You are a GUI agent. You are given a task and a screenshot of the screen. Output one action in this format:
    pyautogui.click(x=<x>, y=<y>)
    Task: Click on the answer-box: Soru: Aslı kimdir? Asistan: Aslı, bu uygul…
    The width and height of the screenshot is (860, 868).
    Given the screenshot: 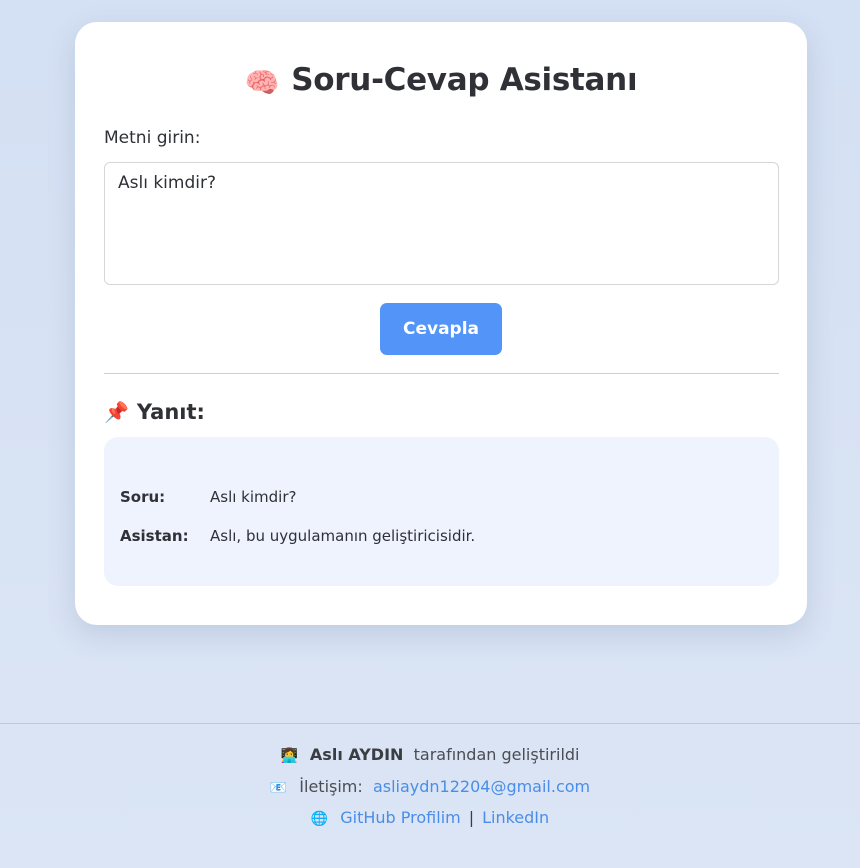 What is the action you would take?
    pyautogui.click(x=441, y=511)
    